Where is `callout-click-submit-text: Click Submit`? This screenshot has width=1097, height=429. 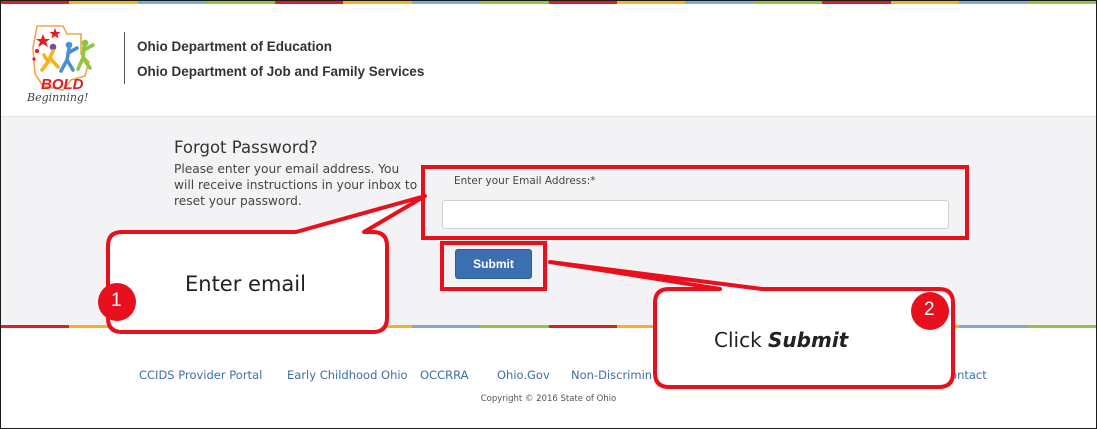 callout-click-submit-text: Click Submit is located at coordinates (781, 340).